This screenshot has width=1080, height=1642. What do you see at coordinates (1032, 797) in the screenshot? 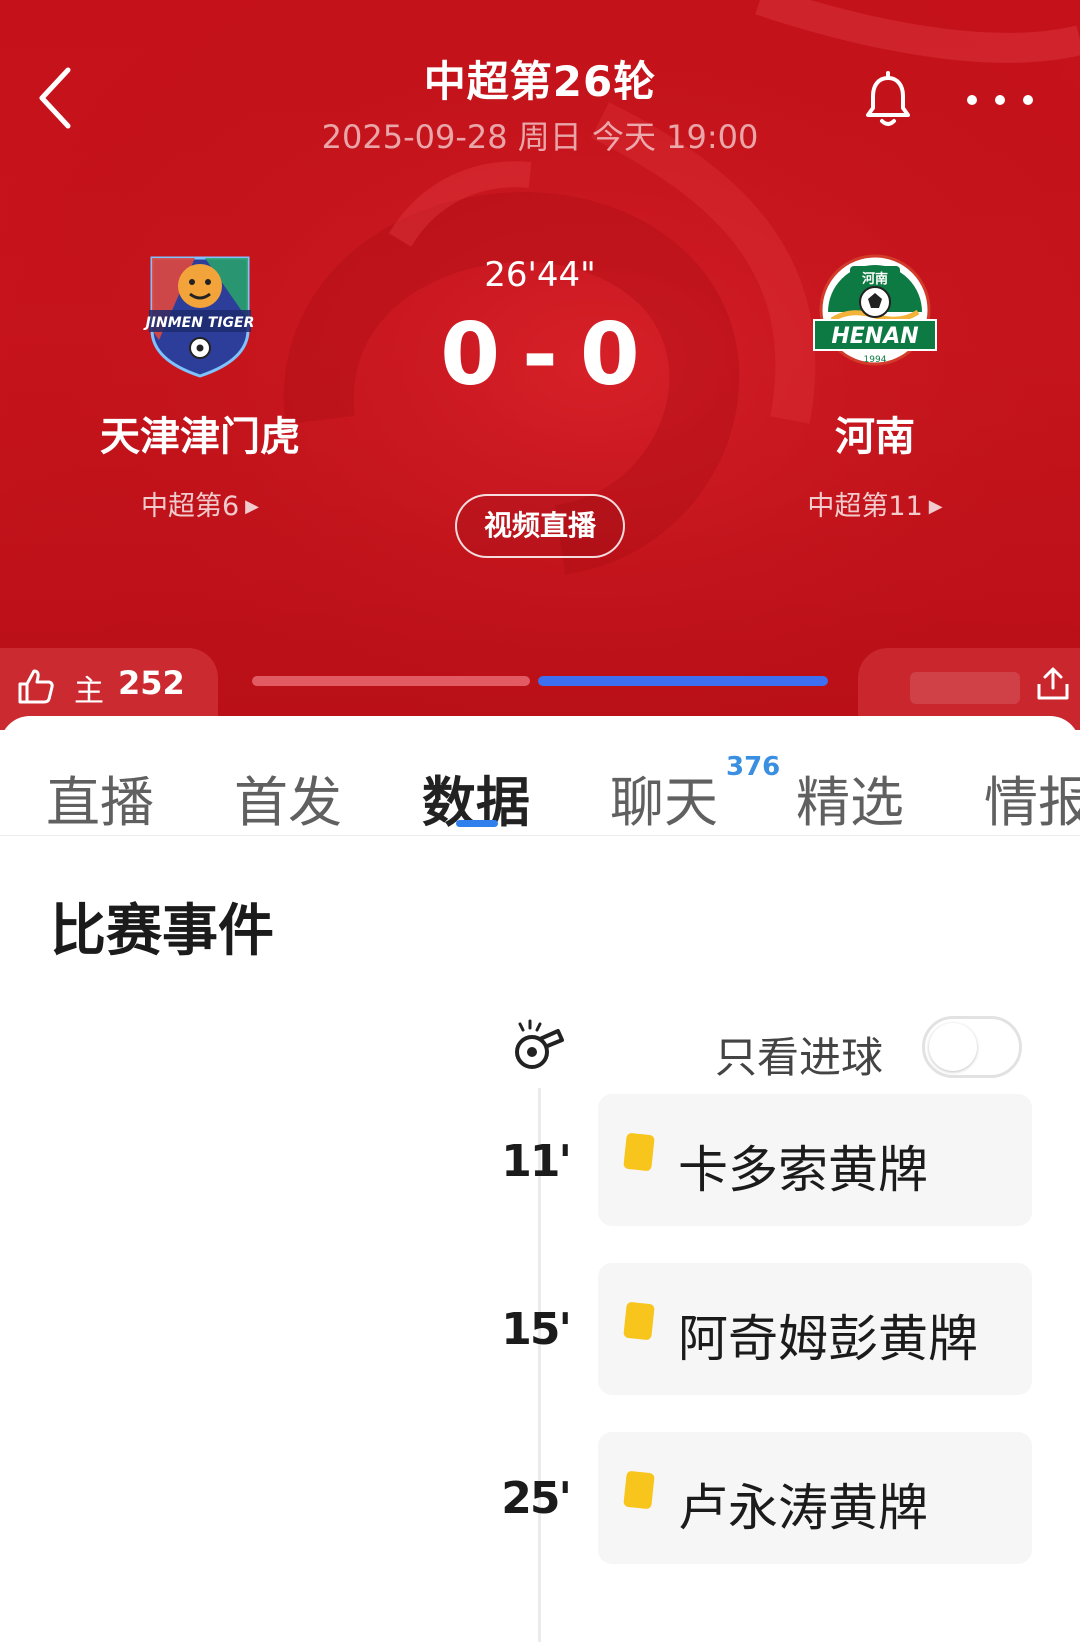
I see `tab-intel: 情报` at bounding box center [1032, 797].